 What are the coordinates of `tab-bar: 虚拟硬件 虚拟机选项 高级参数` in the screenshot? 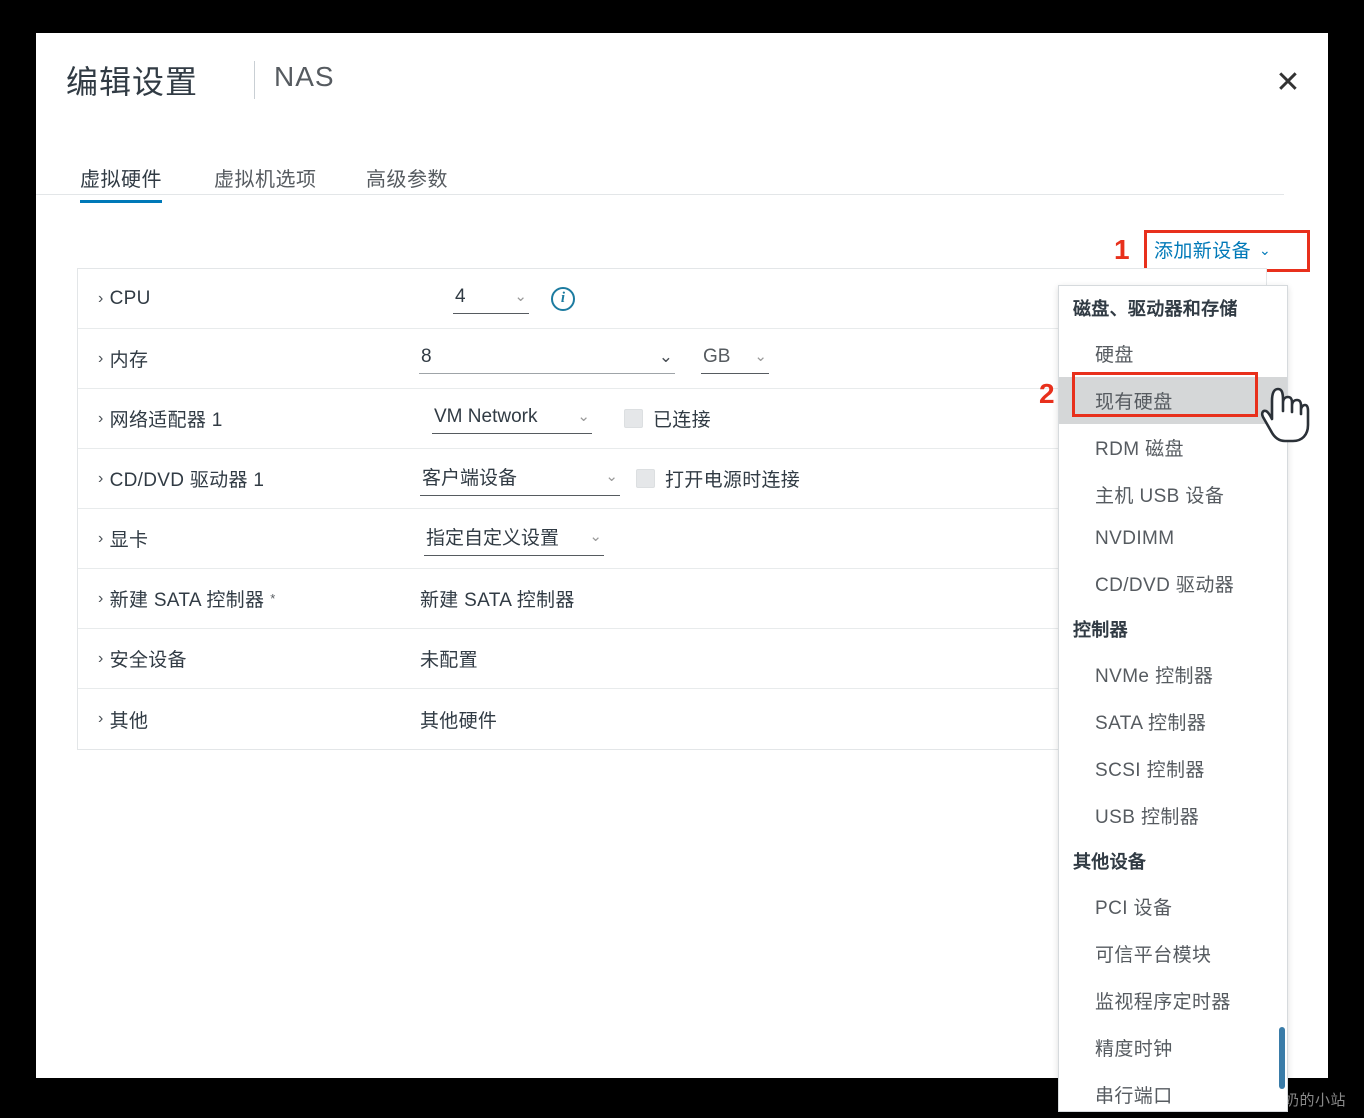 It's located at (660, 183).